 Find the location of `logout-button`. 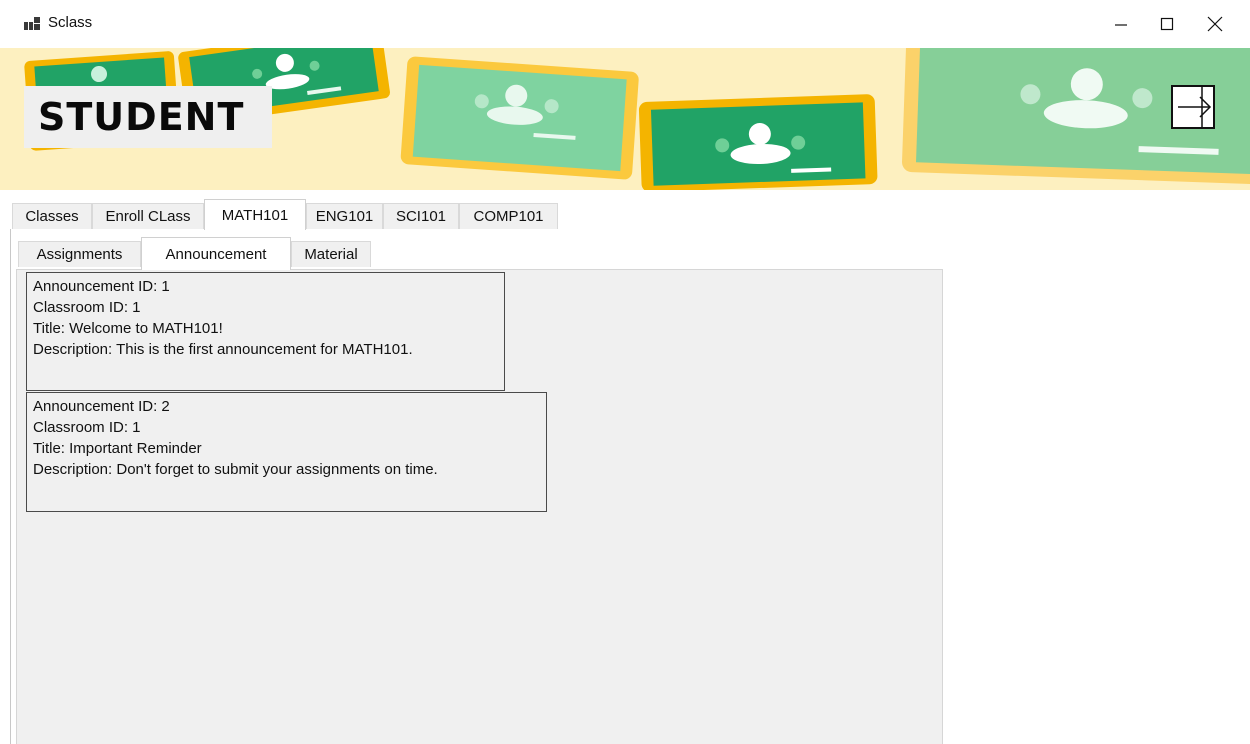

logout-button is located at coordinates (1193, 107).